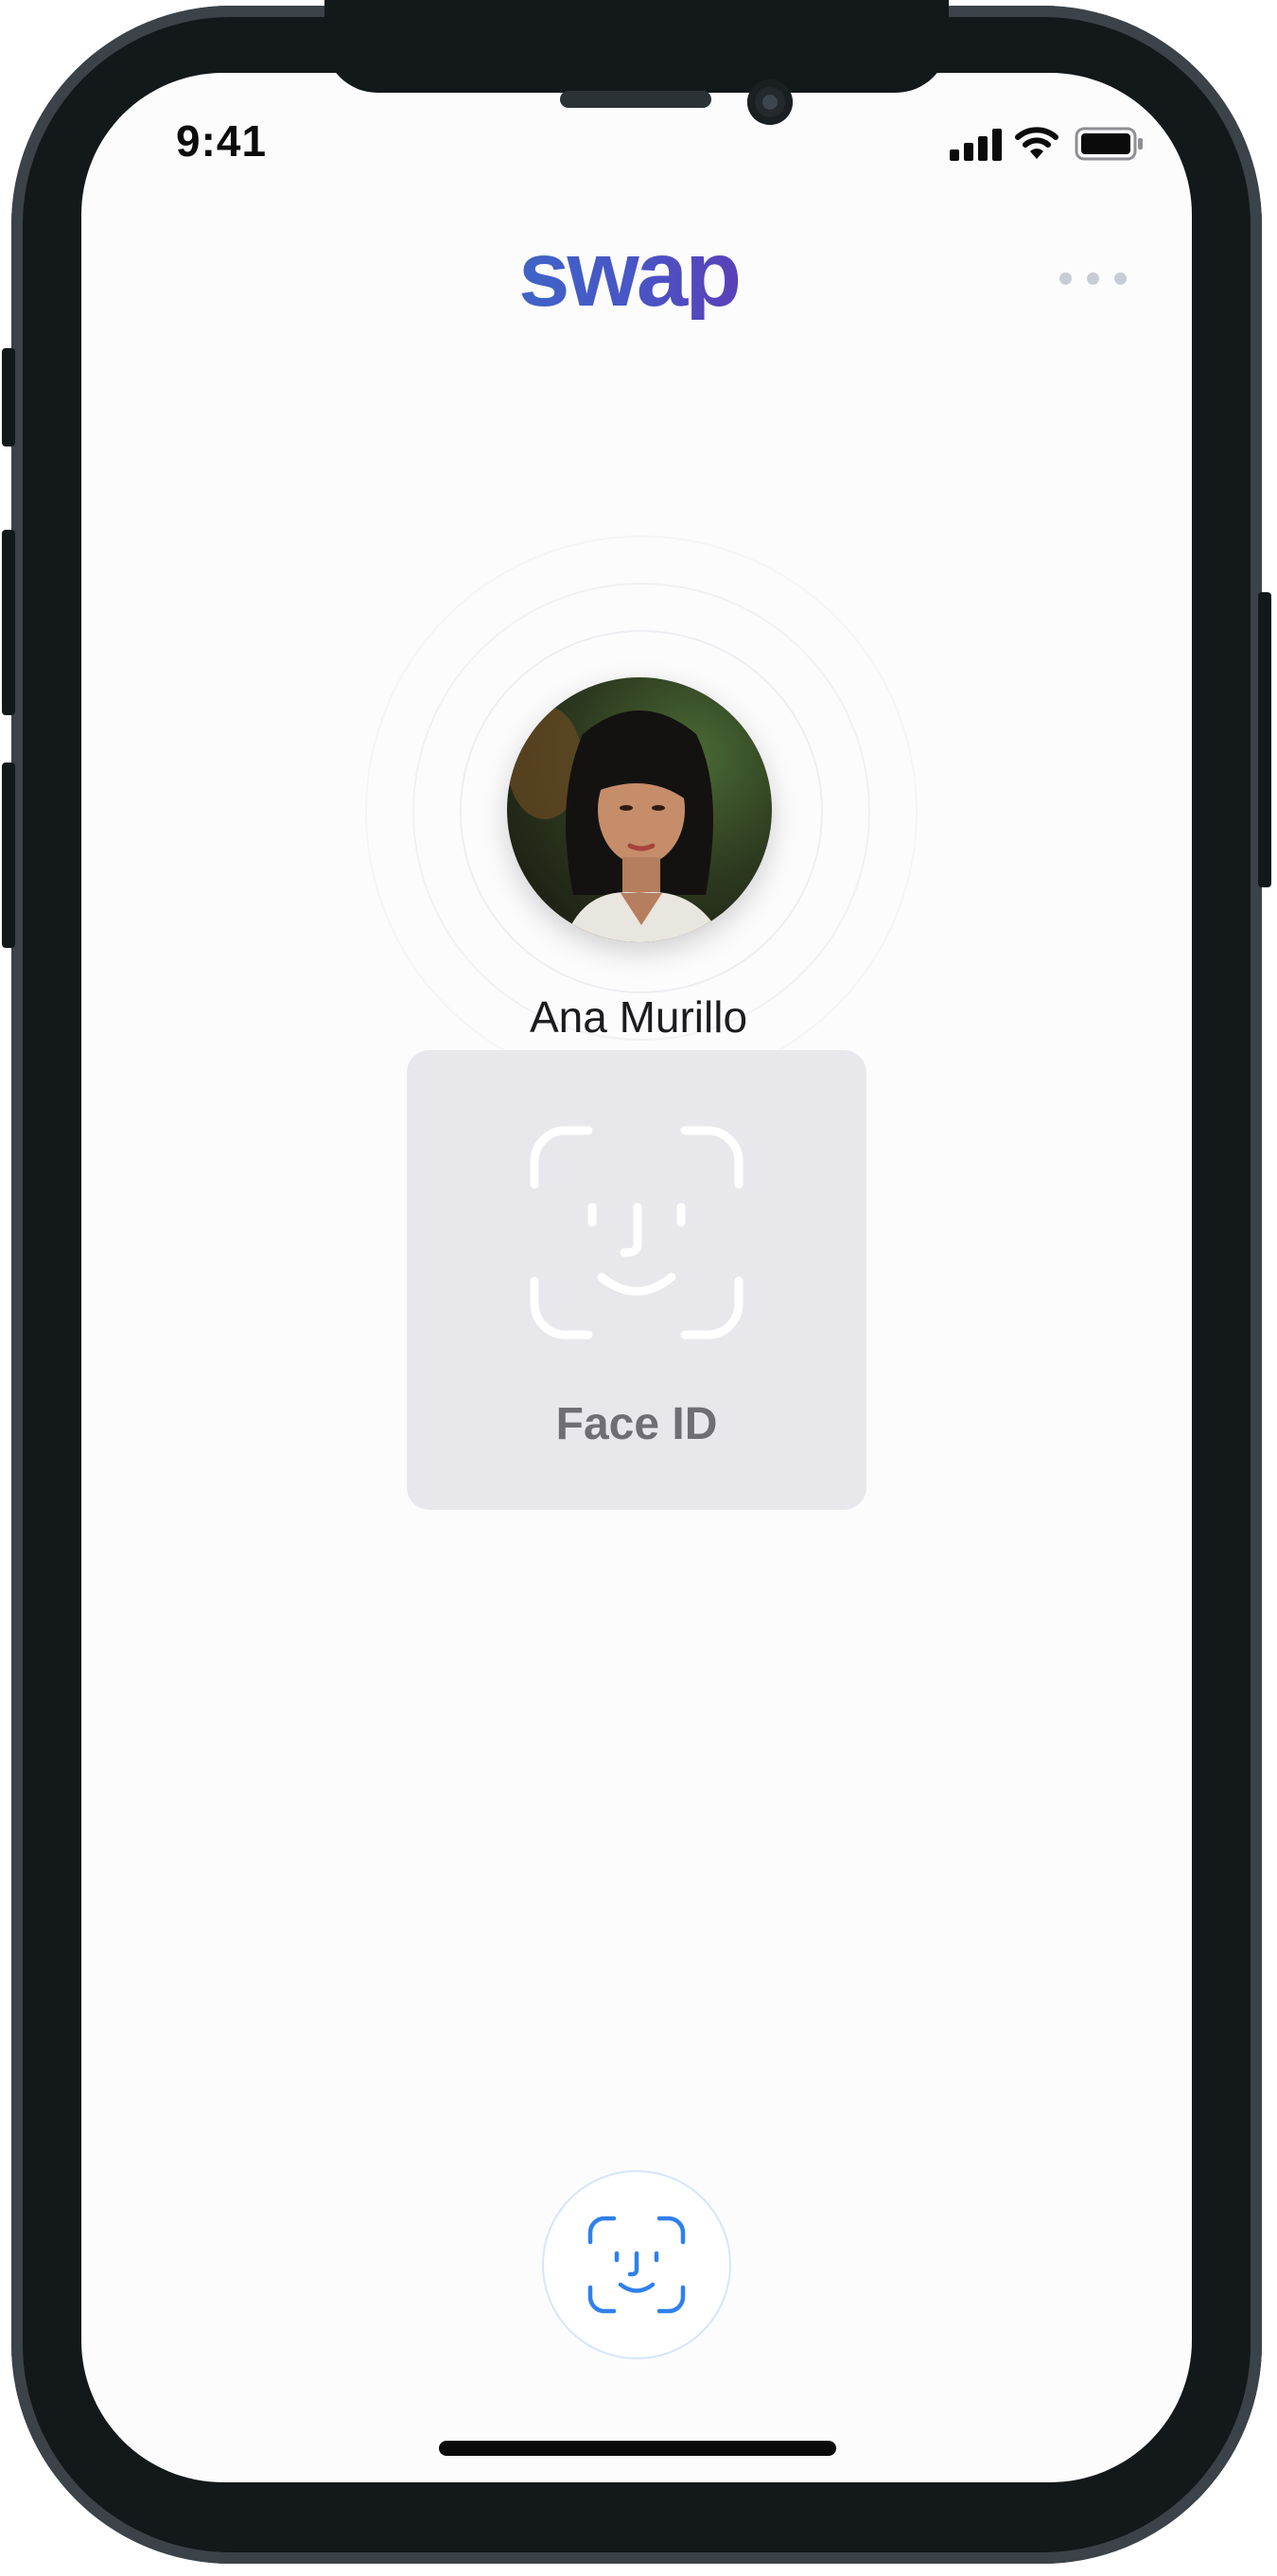 This screenshot has width=1277, height=2576. Describe the element at coordinates (635, 100) in the screenshot. I see `earpiece-speaker` at that location.